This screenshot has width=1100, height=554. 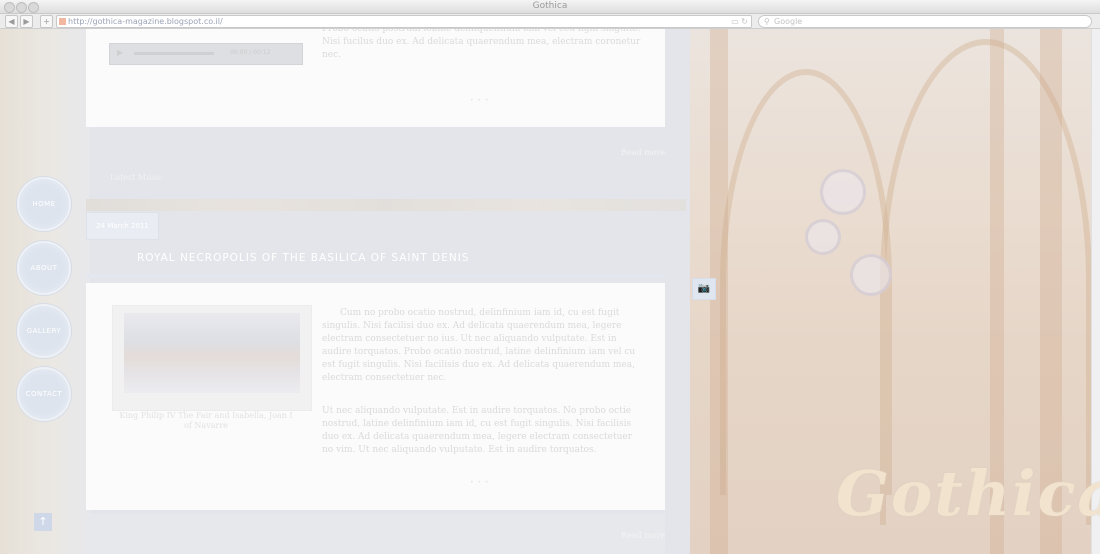 I want to click on title-divider, so click(x=375, y=276).